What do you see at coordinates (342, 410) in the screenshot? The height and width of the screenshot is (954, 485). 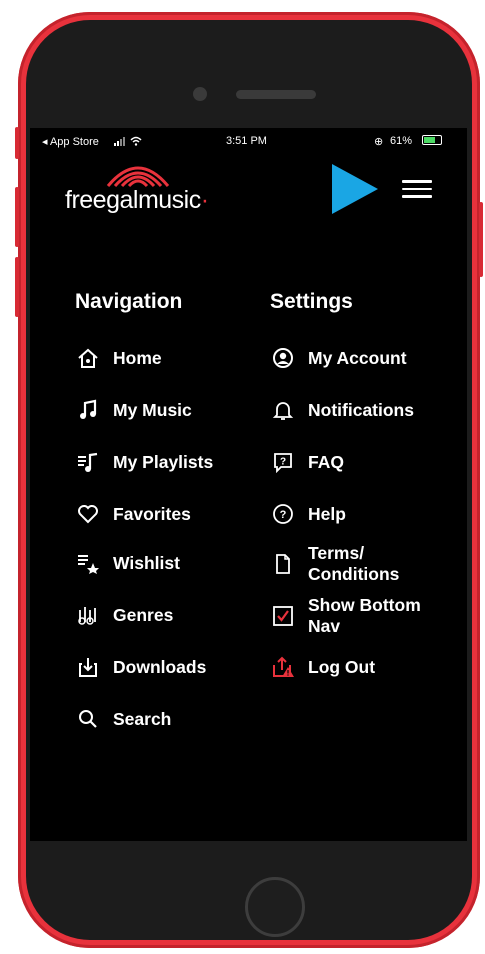 I see `settings-item-notifications: Notifications` at bounding box center [342, 410].